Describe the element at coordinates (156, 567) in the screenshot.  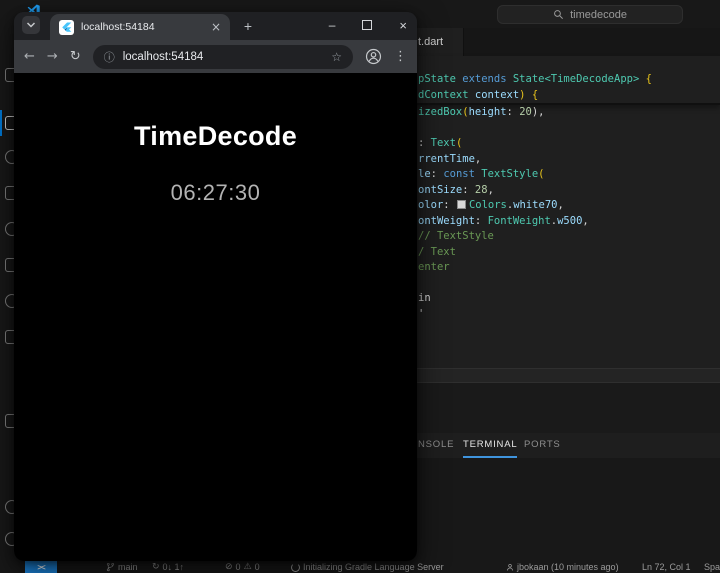
I see `sync-icon: ↻` at that location.